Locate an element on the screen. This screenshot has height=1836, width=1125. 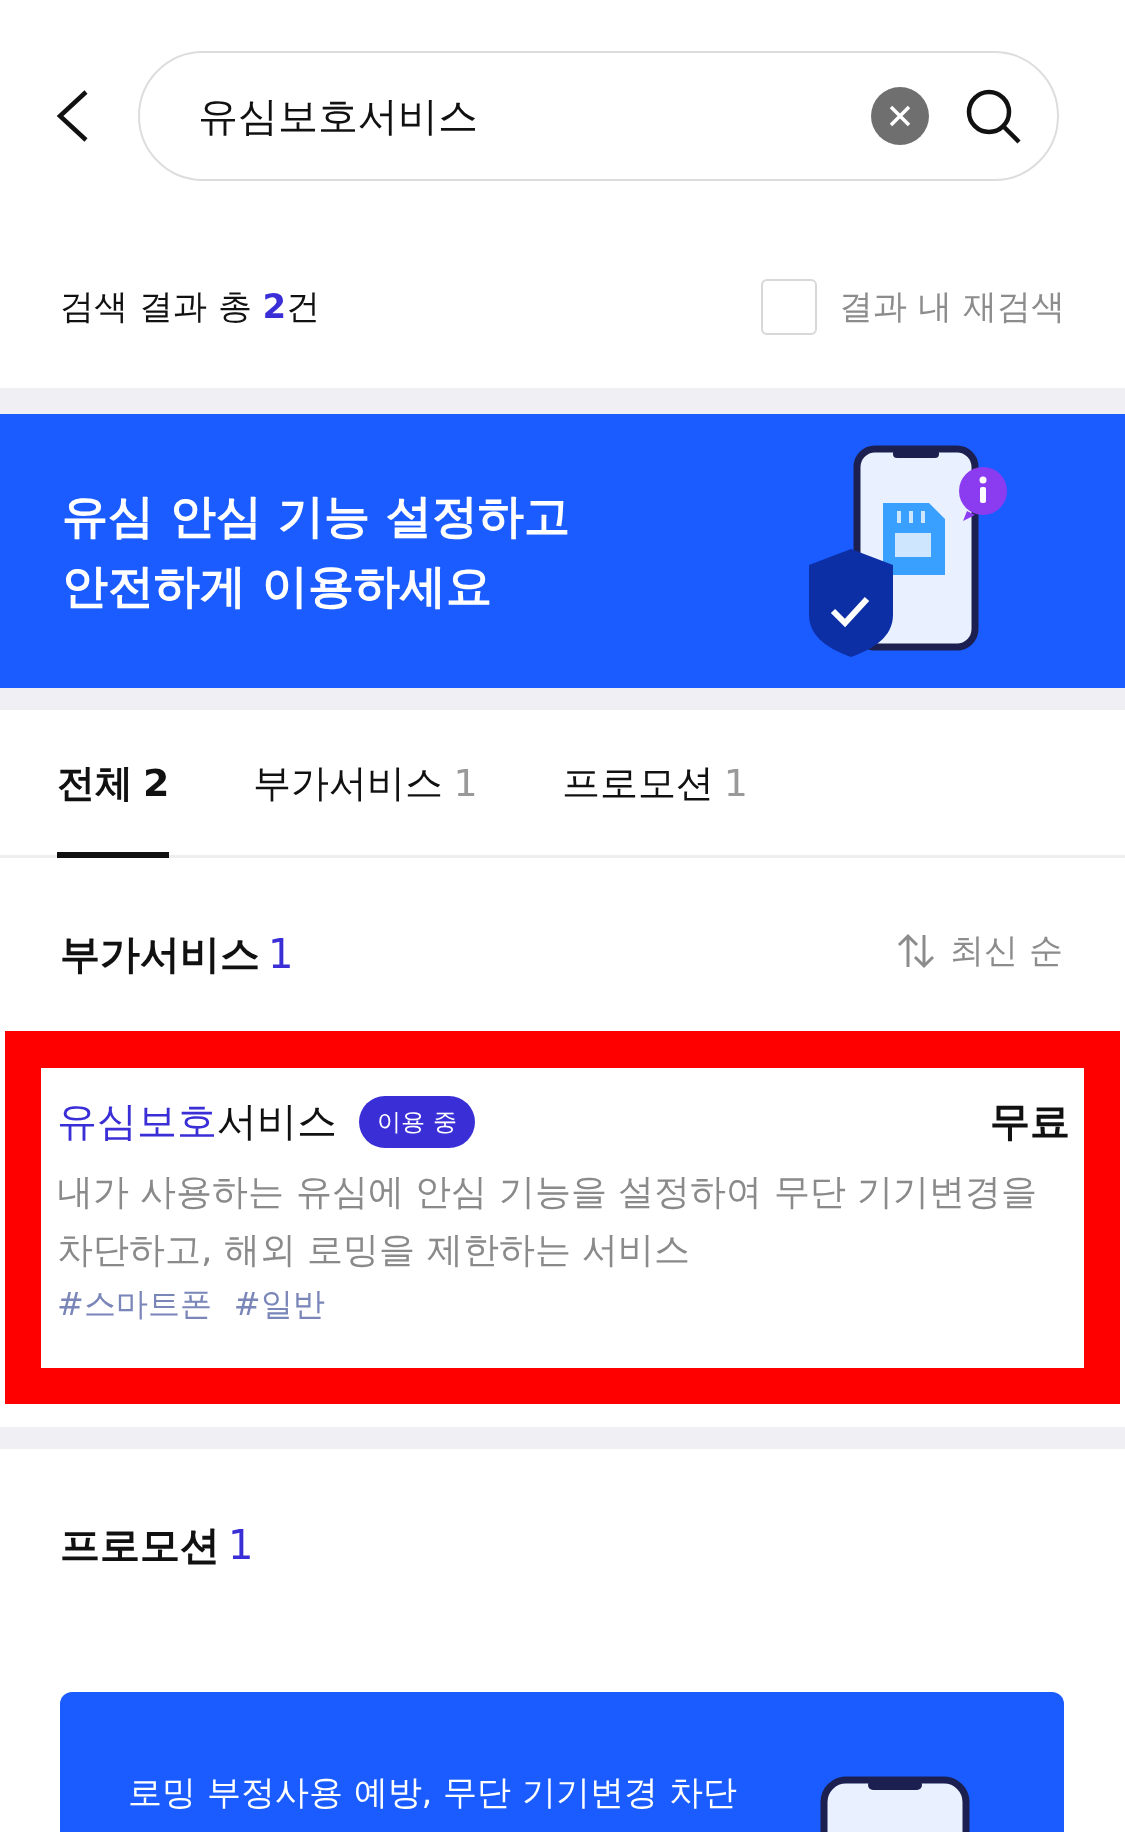
banner-title: 유심 안심 기능 설정하고 안전하게 이용하세요 is located at coordinates (316, 551).